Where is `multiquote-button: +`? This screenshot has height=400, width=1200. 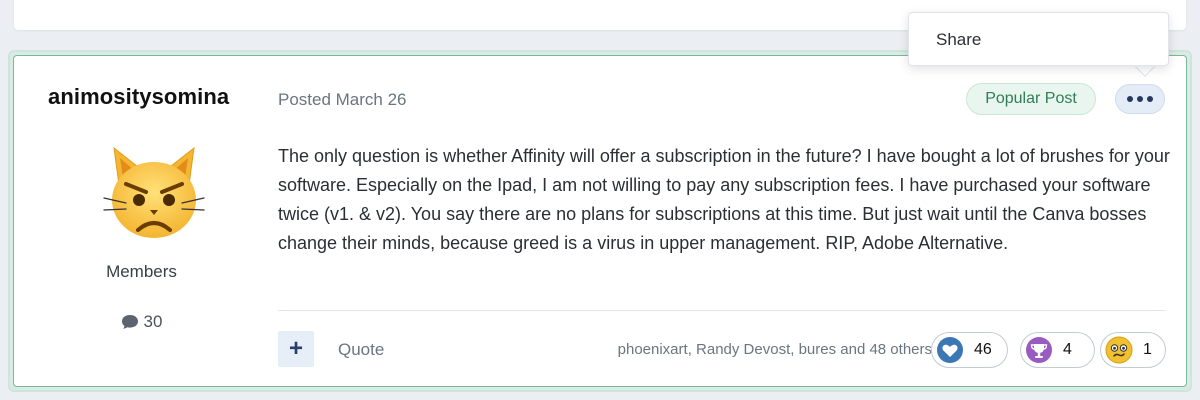 multiquote-button: + is located at coordinates (296, 349).